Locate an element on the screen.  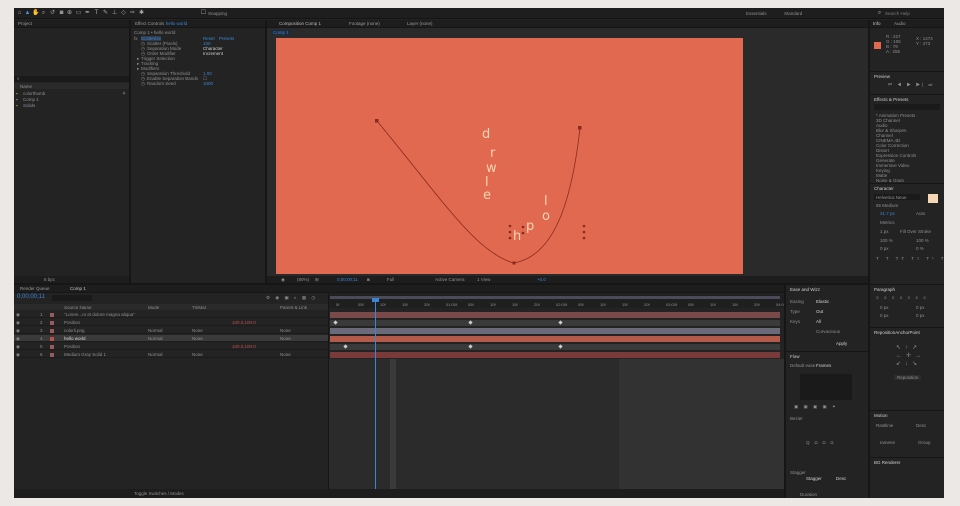
selection-tool-icon: ▲ is located at coordinates (27, 13).